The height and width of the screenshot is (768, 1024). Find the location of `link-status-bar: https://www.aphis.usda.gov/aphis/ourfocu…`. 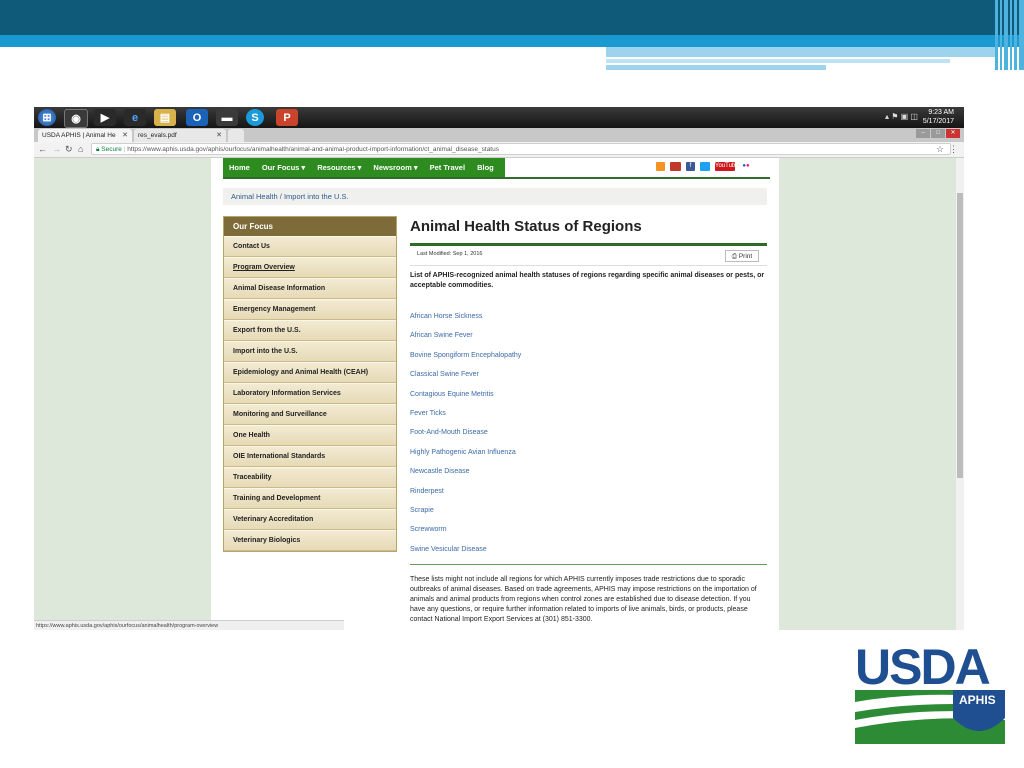

link-status-bar: https://www.aphis.usda.gov/aphis/ourfocu… is located at coordinates (189, 625).